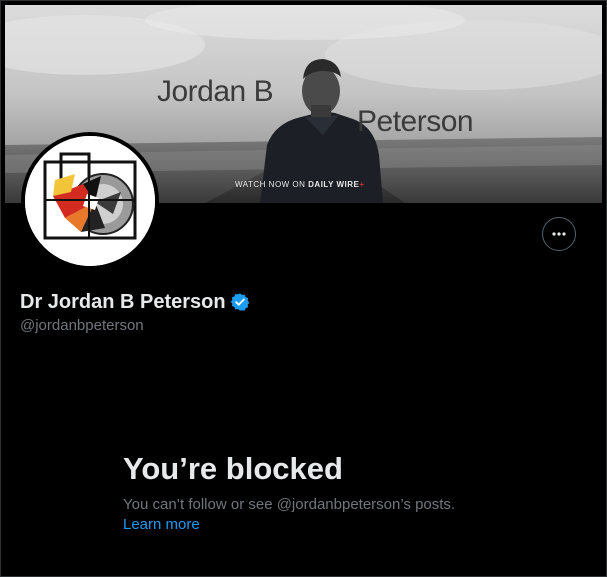 Image resolution: width=607 pixels, height=577 pixels. What do you see at coordinates (123, 302) in the screenshot?
I see `display-name: Dr Jordan B Peterson` at bounding box center [123, 302].